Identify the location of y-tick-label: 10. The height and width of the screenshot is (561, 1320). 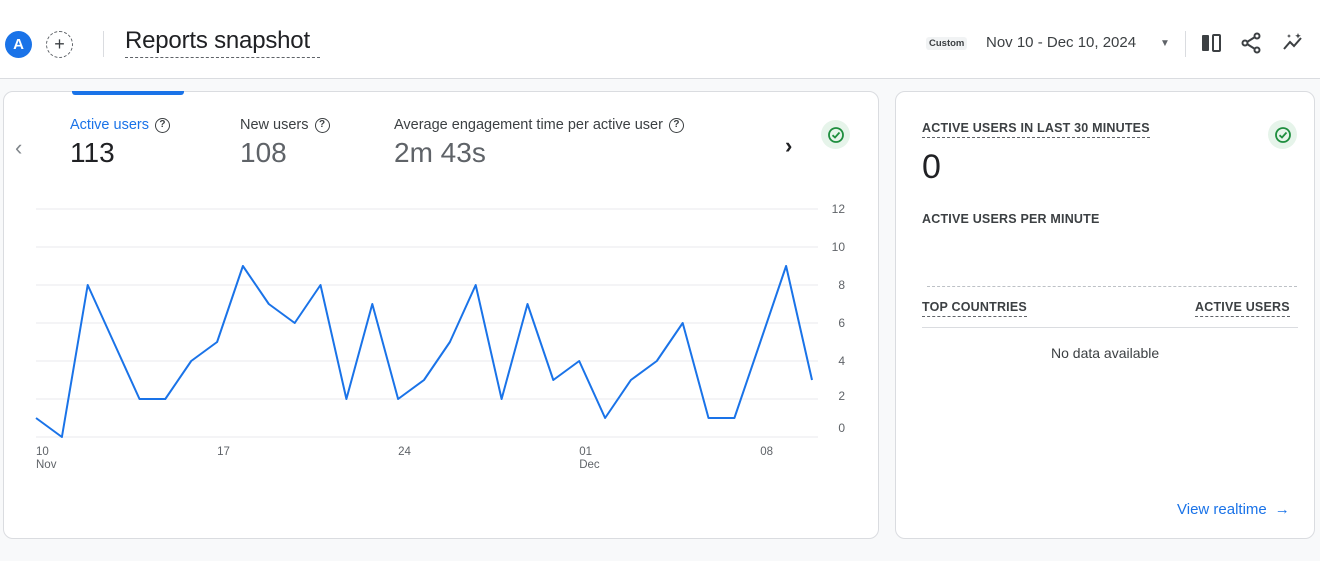
(839, 247).